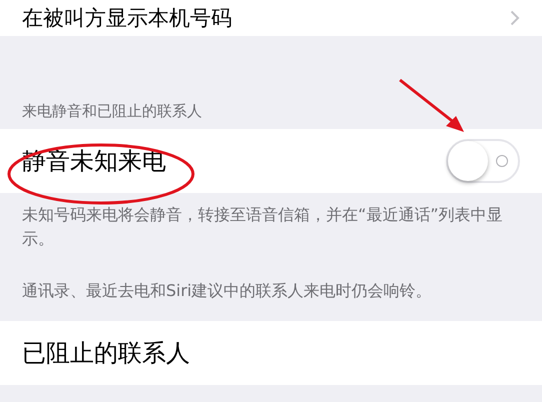  What do you see at coordinates (127, 18) in the screenshot?
I see `row-label: 在被叫方显示本机号码` at bounding box center [127, 18].